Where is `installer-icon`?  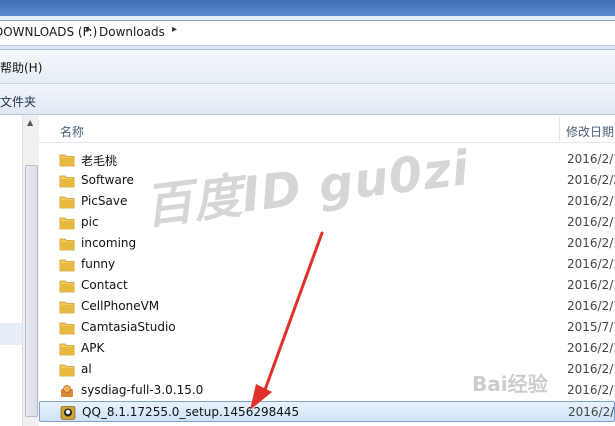 installer-icon is located at coordinates (67, 390).